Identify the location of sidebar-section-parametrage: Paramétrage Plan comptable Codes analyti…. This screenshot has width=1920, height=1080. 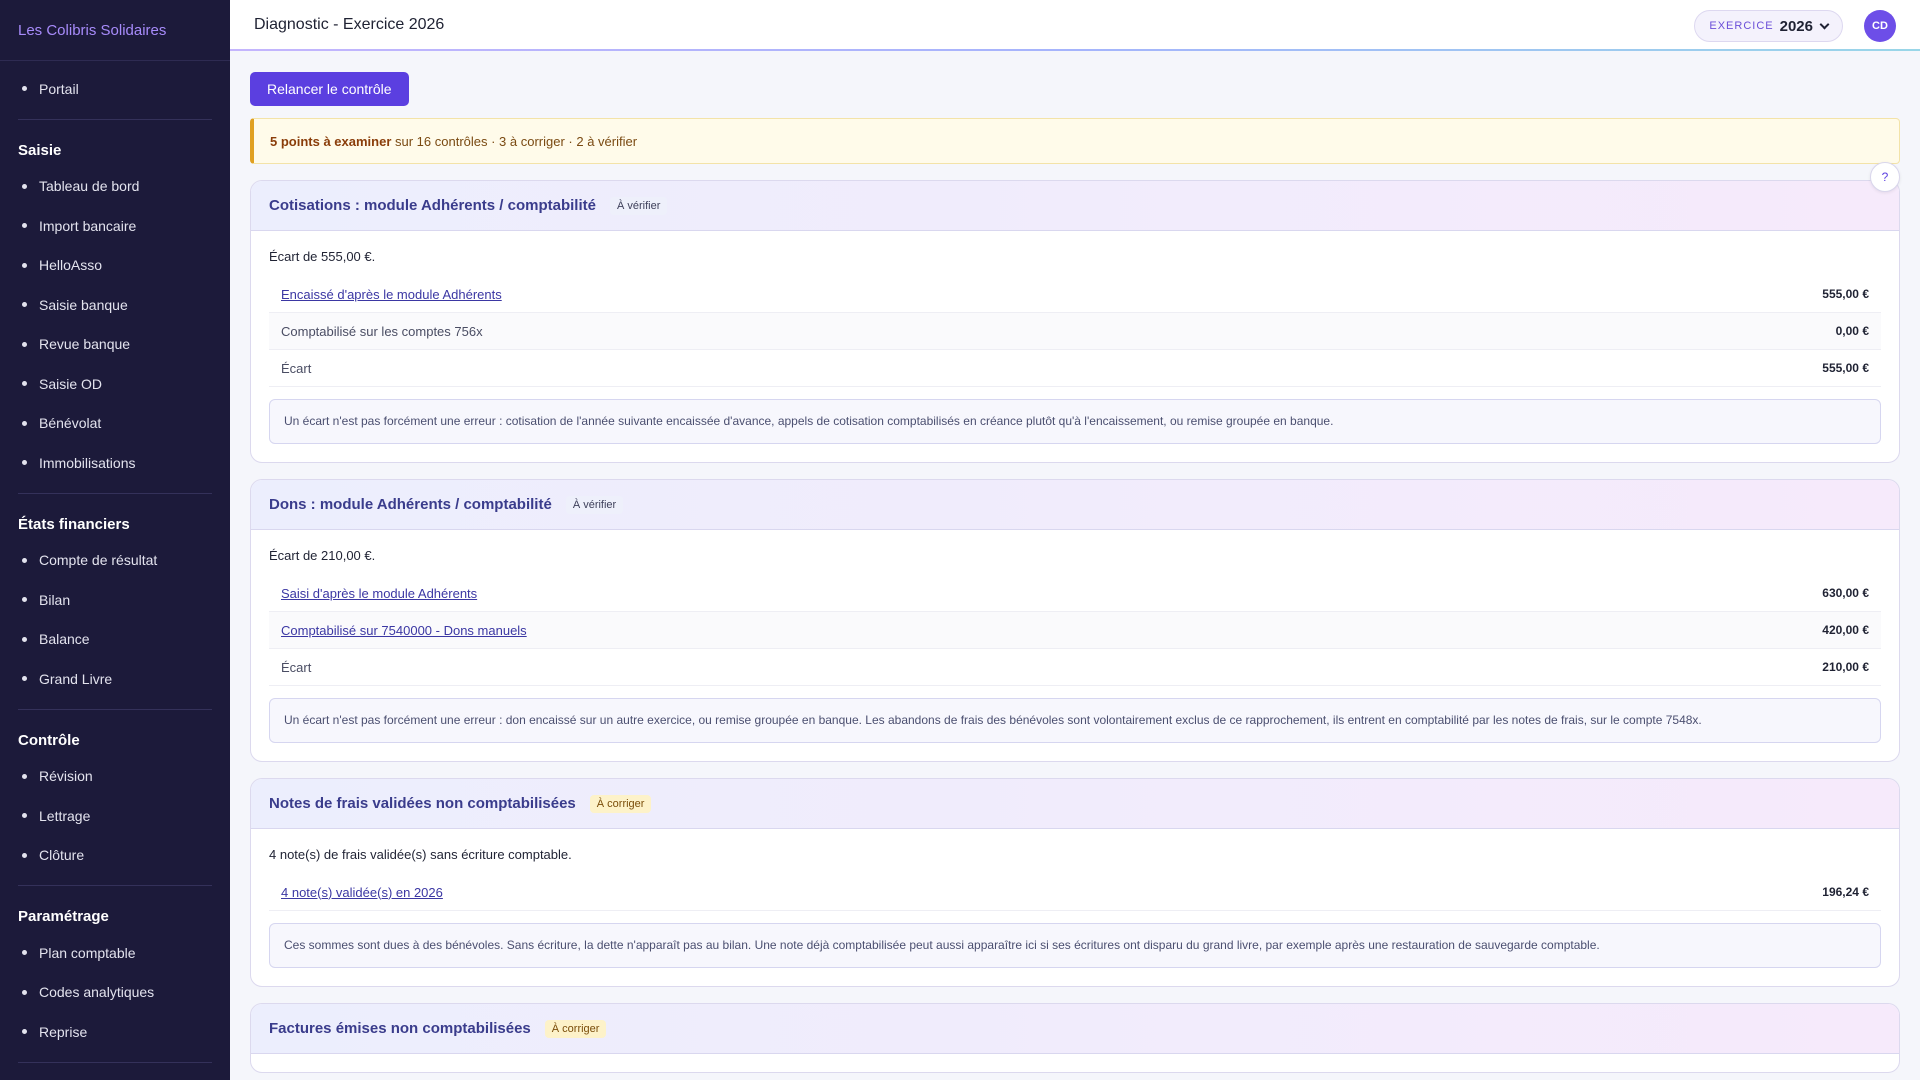
(115, 980).